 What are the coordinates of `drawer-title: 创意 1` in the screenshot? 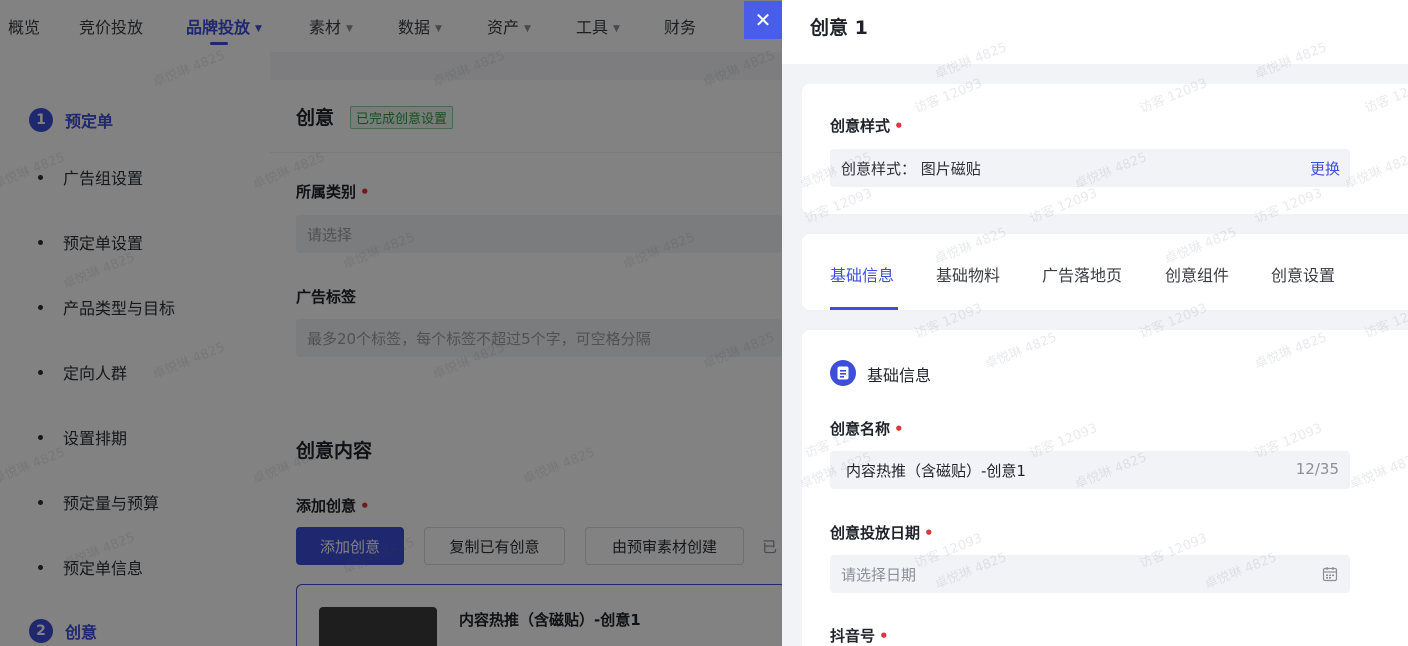 It's located at (839, 28).